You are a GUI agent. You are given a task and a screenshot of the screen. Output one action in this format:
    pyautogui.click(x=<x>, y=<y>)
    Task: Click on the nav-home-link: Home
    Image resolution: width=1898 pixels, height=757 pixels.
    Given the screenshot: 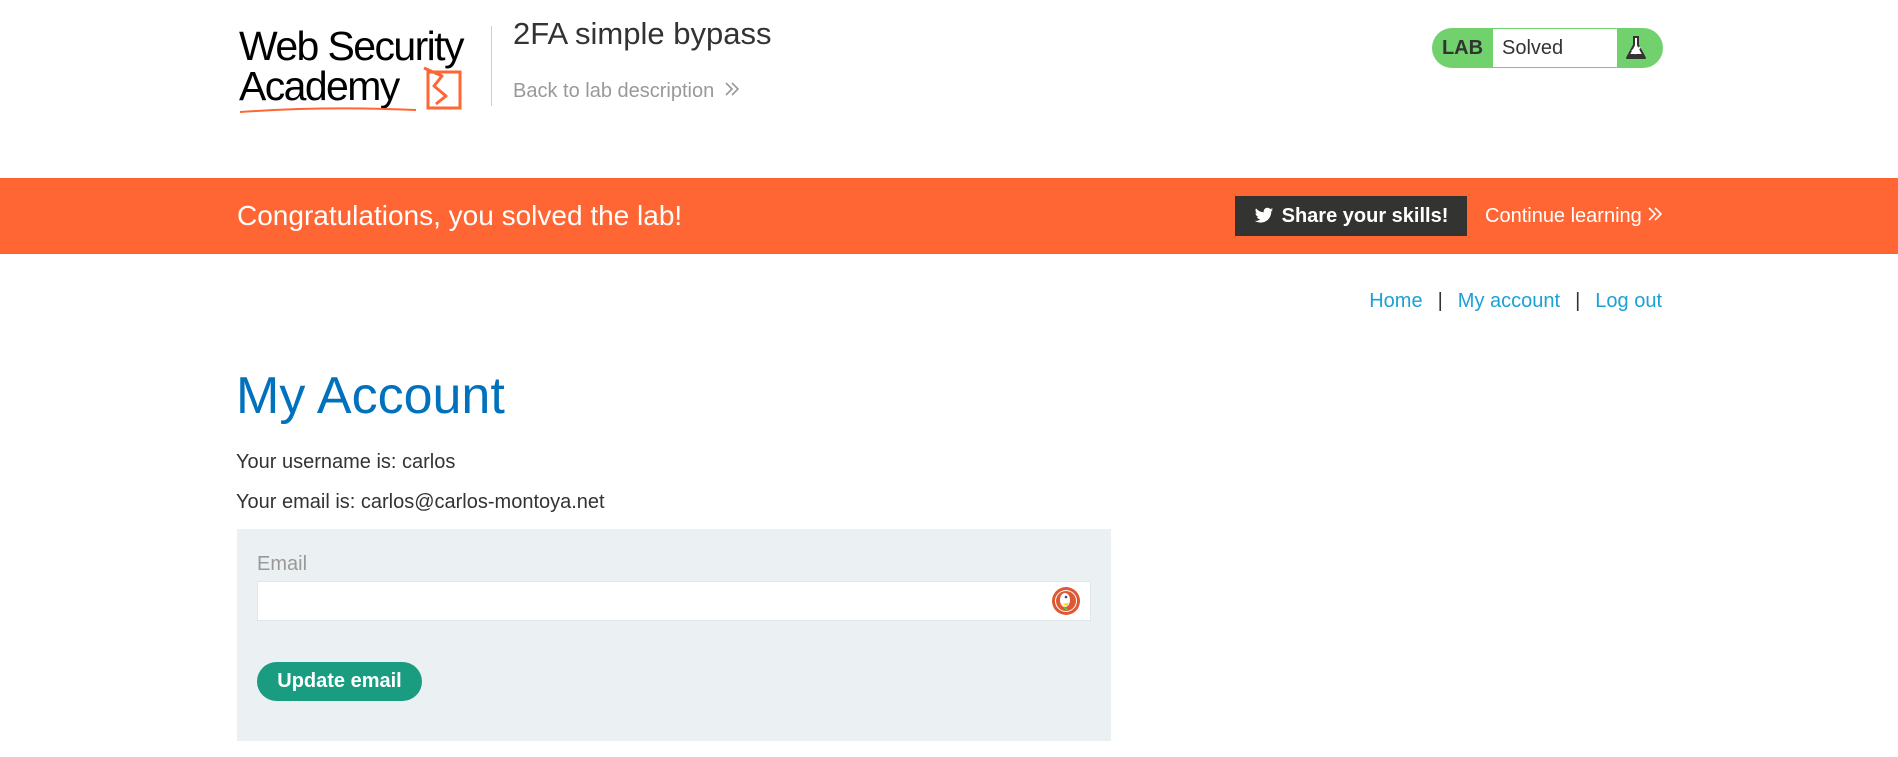 What is the action you would take?
    pyautogui.click(x=1395, y=301)
    